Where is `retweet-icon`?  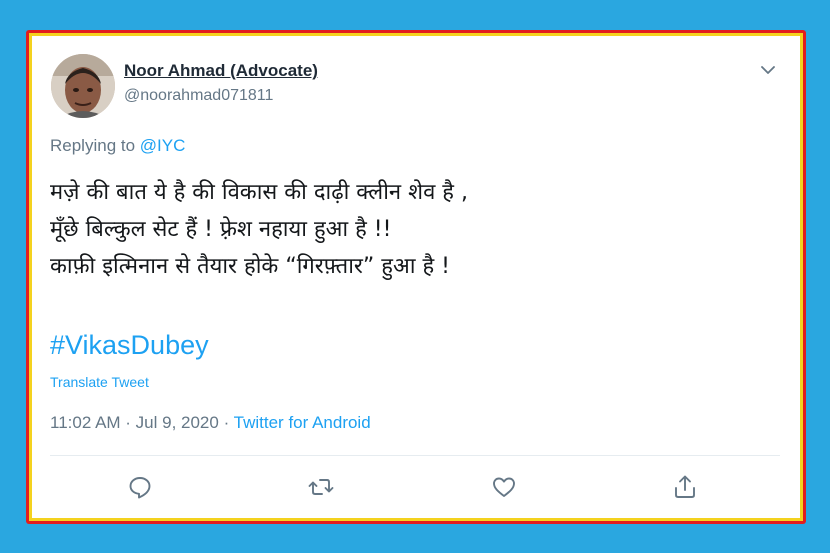
retweet-icon is located at coordinates (321, 487).